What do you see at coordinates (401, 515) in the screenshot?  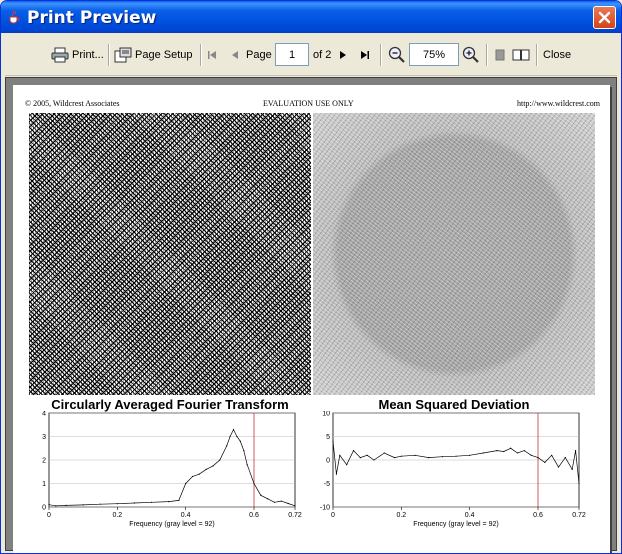 I see `x-tick-label: 0.2` at bounding box center [401, 515].